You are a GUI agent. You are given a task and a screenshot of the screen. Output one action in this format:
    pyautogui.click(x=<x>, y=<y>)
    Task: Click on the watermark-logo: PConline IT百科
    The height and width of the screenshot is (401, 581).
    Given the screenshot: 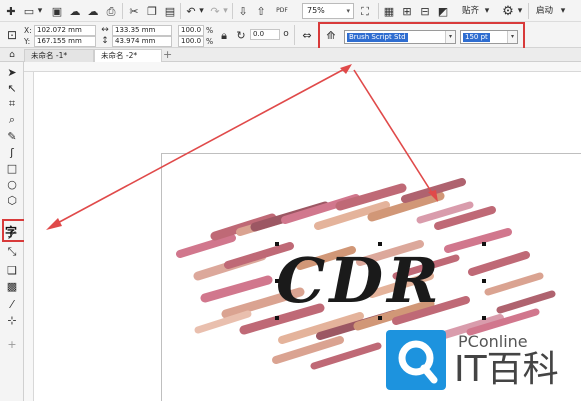 What is the action you would take?
    pyautogui.click(x=481, y=363)
    